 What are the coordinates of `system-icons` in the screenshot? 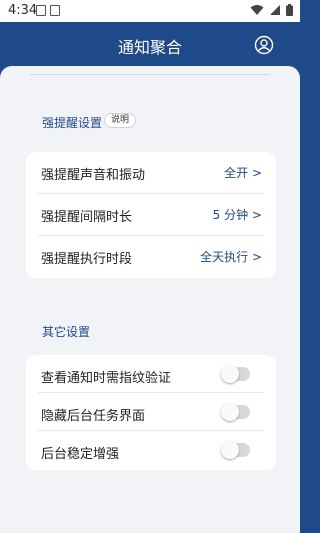 It's located at (271, 10).